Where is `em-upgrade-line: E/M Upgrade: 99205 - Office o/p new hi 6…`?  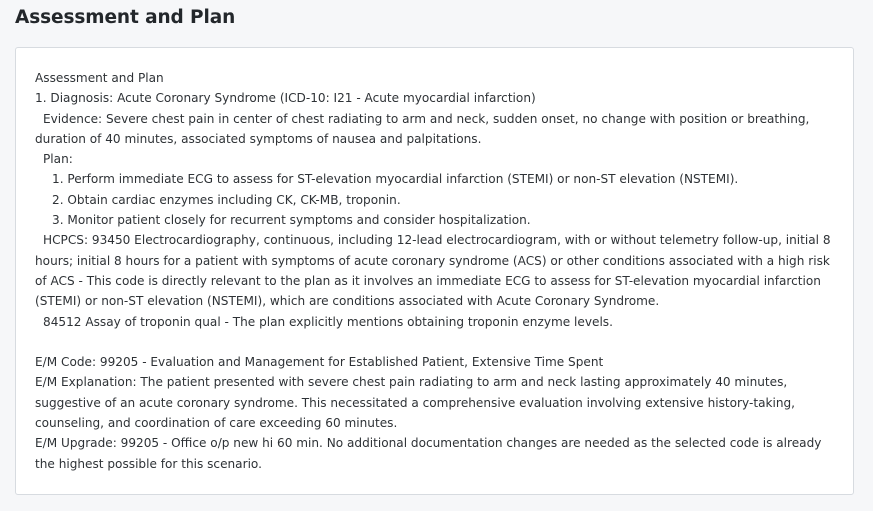
em-upgrade-line: E/M Upgrade: 99205 - Office o/p new hi 6… is located at coordinates (428, 453).